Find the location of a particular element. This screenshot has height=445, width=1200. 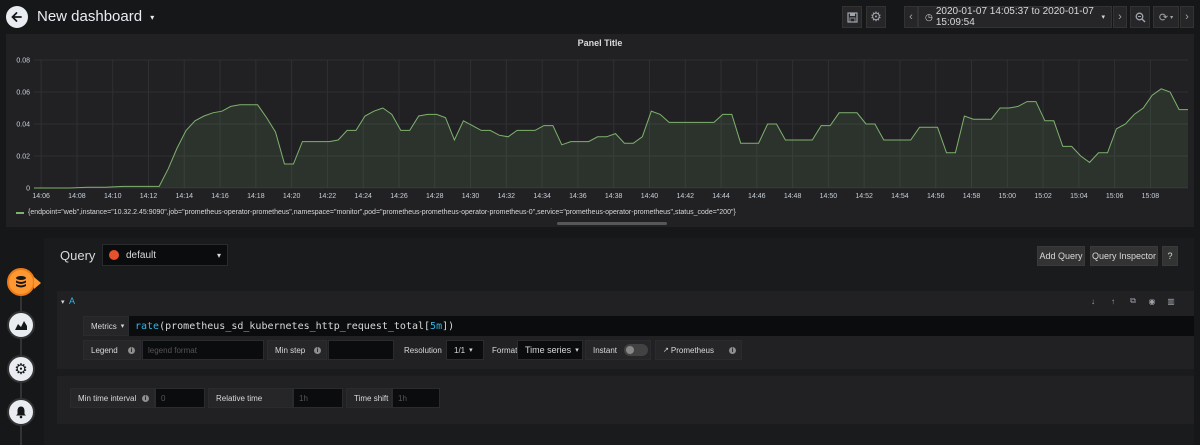

format-value: Time series is located at coordinates (548, 350).